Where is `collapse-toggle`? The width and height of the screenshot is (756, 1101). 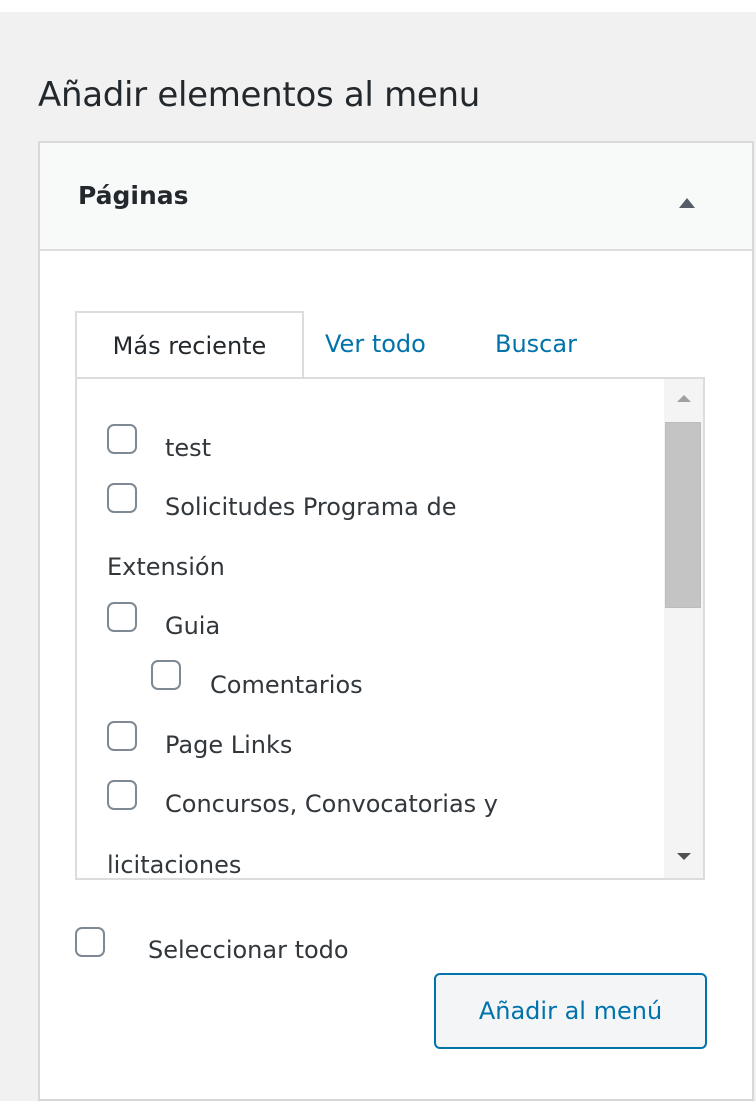
collapse-toggle is located at coordinates (687, 202).